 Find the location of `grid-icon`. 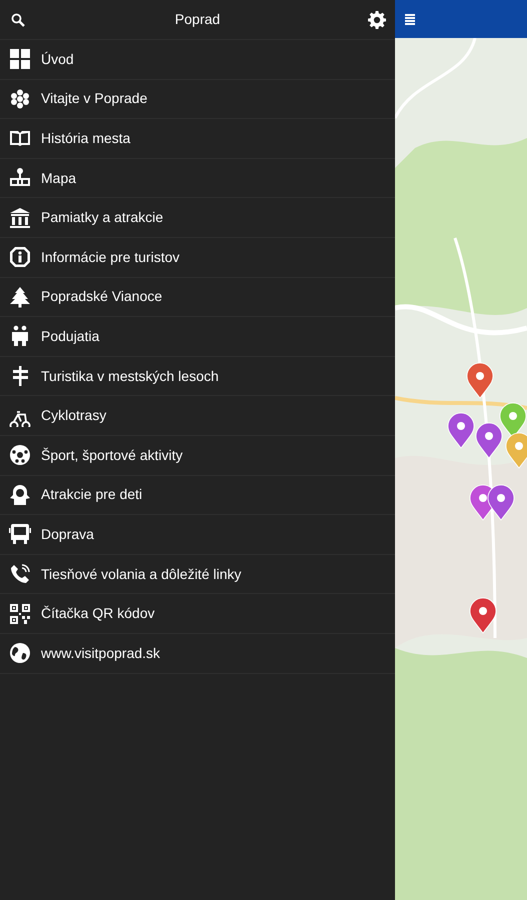

grid-icon is located at coordinates (20, 59).